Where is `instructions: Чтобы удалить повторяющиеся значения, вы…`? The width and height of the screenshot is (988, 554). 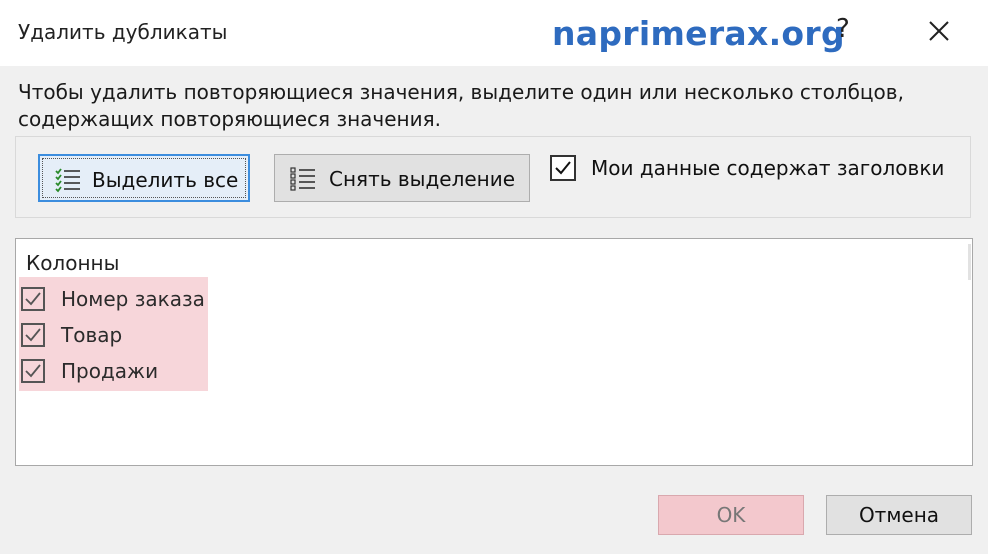 instructions: Чтобы удалить повторяющиеся значения, вы… is located at coordinates (488, 106).